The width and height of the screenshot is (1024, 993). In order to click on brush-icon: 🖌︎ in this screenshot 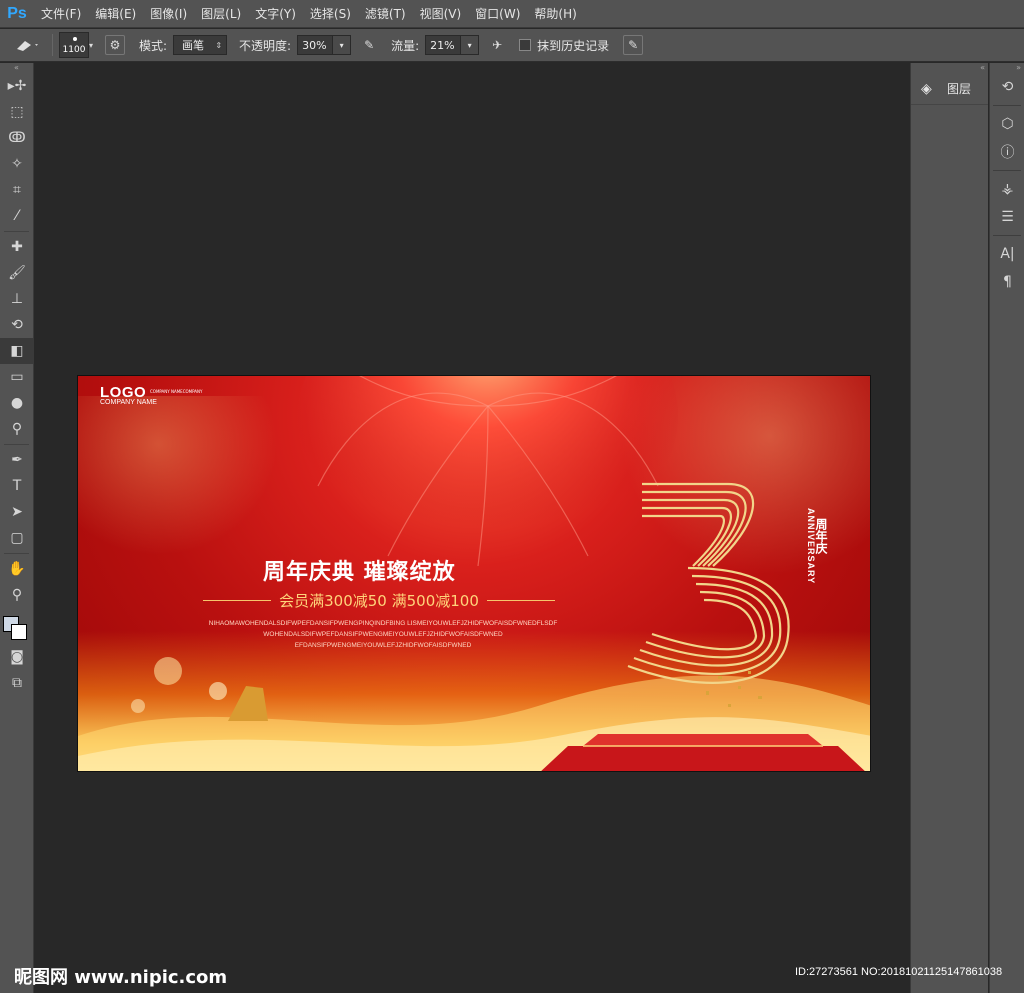, I will do `click(17, 273)`.